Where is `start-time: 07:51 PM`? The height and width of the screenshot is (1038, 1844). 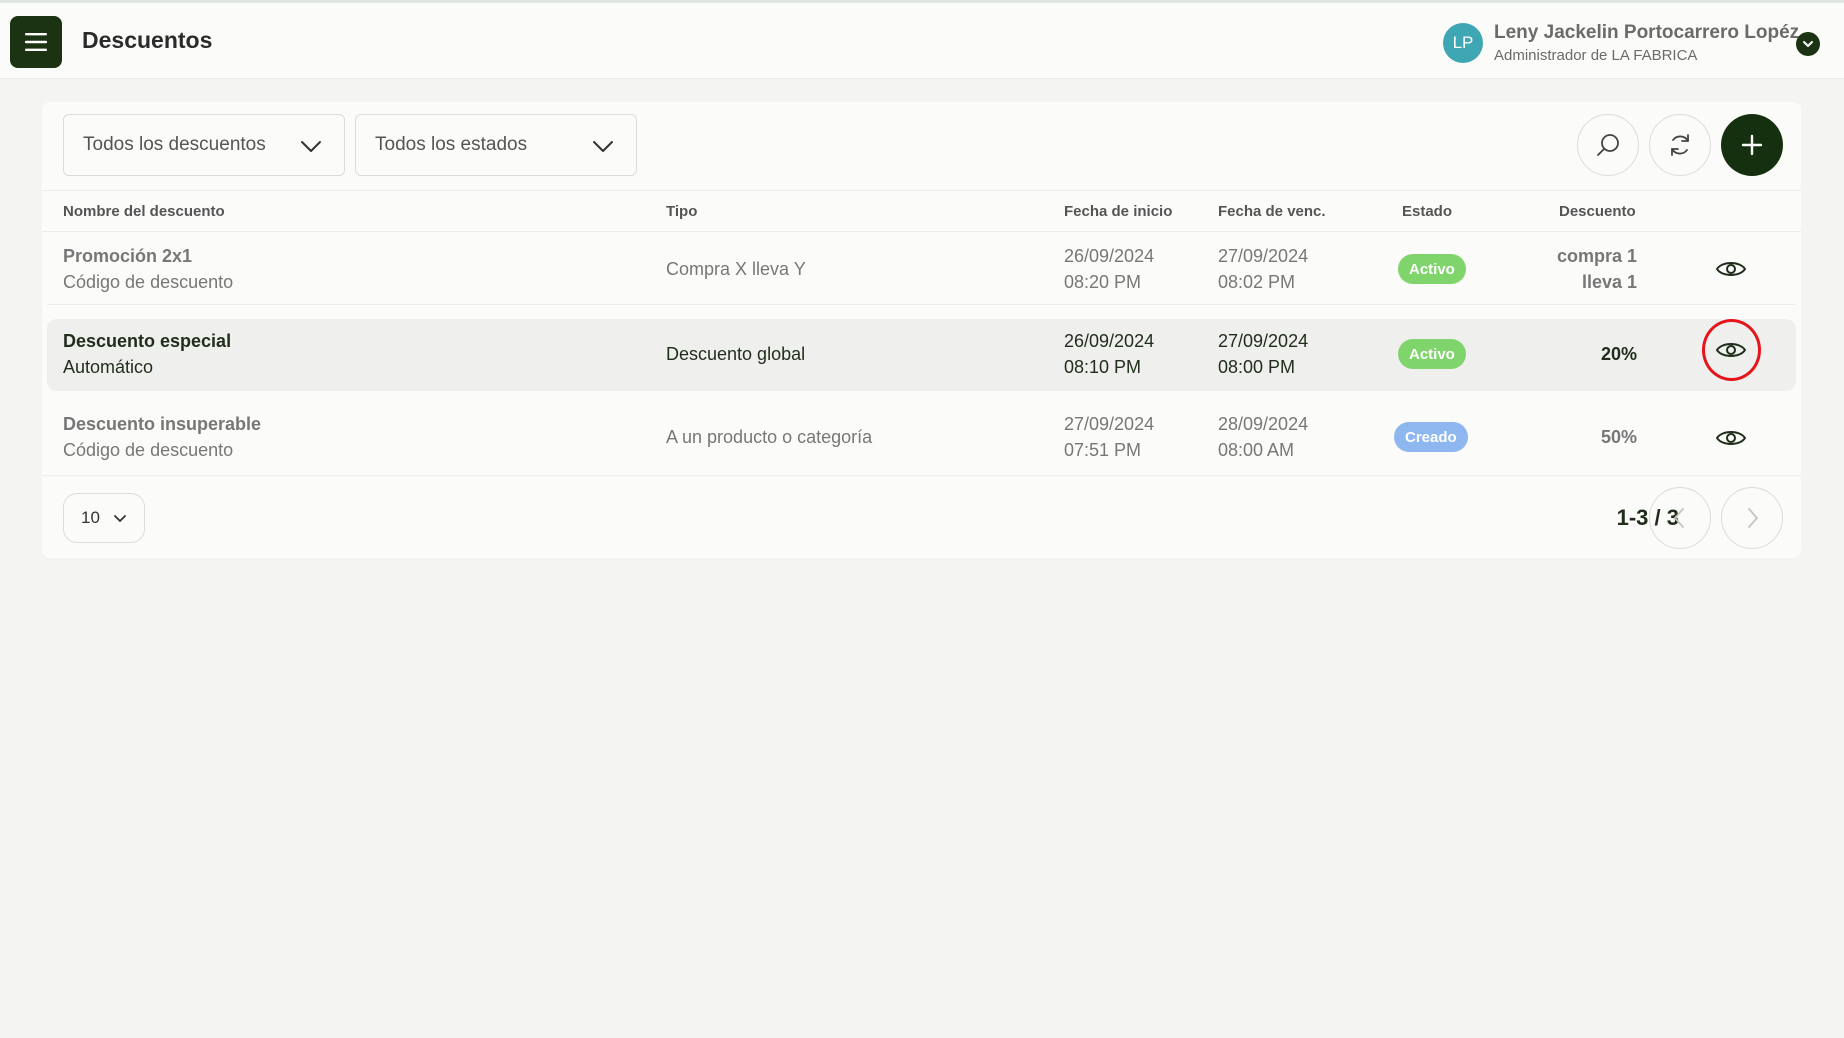
start-time: 07:51 PM is located at coordinates (1103, 450).